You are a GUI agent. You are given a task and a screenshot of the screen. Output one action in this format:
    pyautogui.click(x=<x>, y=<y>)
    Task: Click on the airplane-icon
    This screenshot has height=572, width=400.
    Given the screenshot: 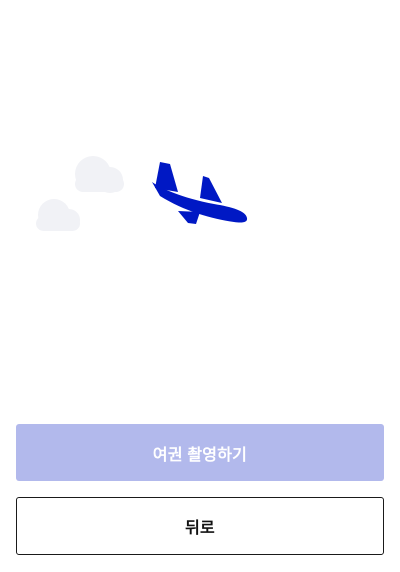 What is the action you would take?
    pyautogui.click(x=200, y=193)
    